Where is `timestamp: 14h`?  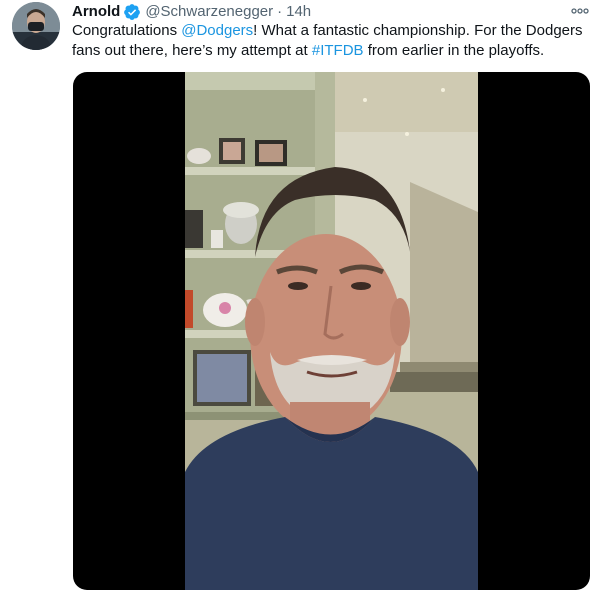
timestamp: 14h is located at coordinates (298, 12).